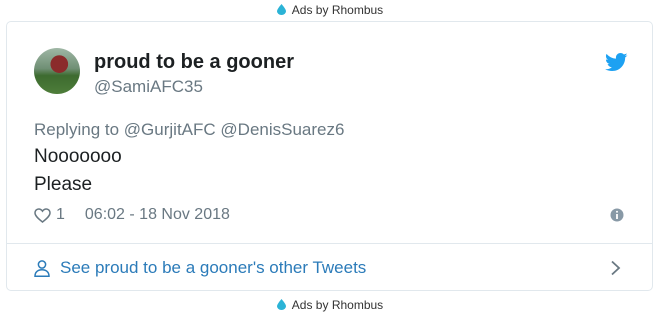 This screenshot has width=660, height=327. What do you see at coordinates (42, 268) in the screenshot?
I see `person-icon` at bounding box center [42, 268].